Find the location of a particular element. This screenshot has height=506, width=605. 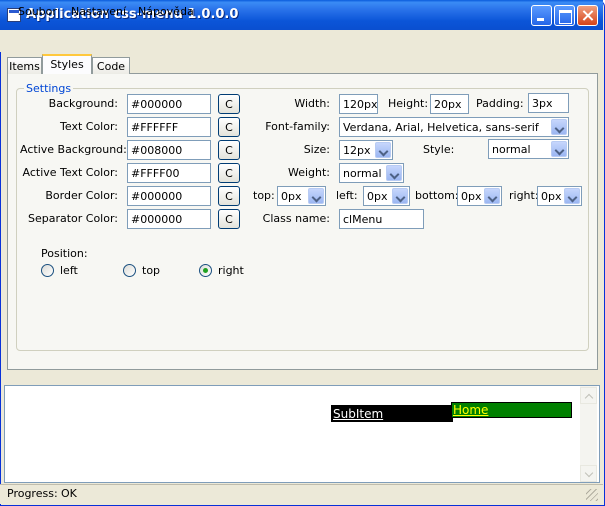

border-right-select: 0px is located at coordinates (559, 196).